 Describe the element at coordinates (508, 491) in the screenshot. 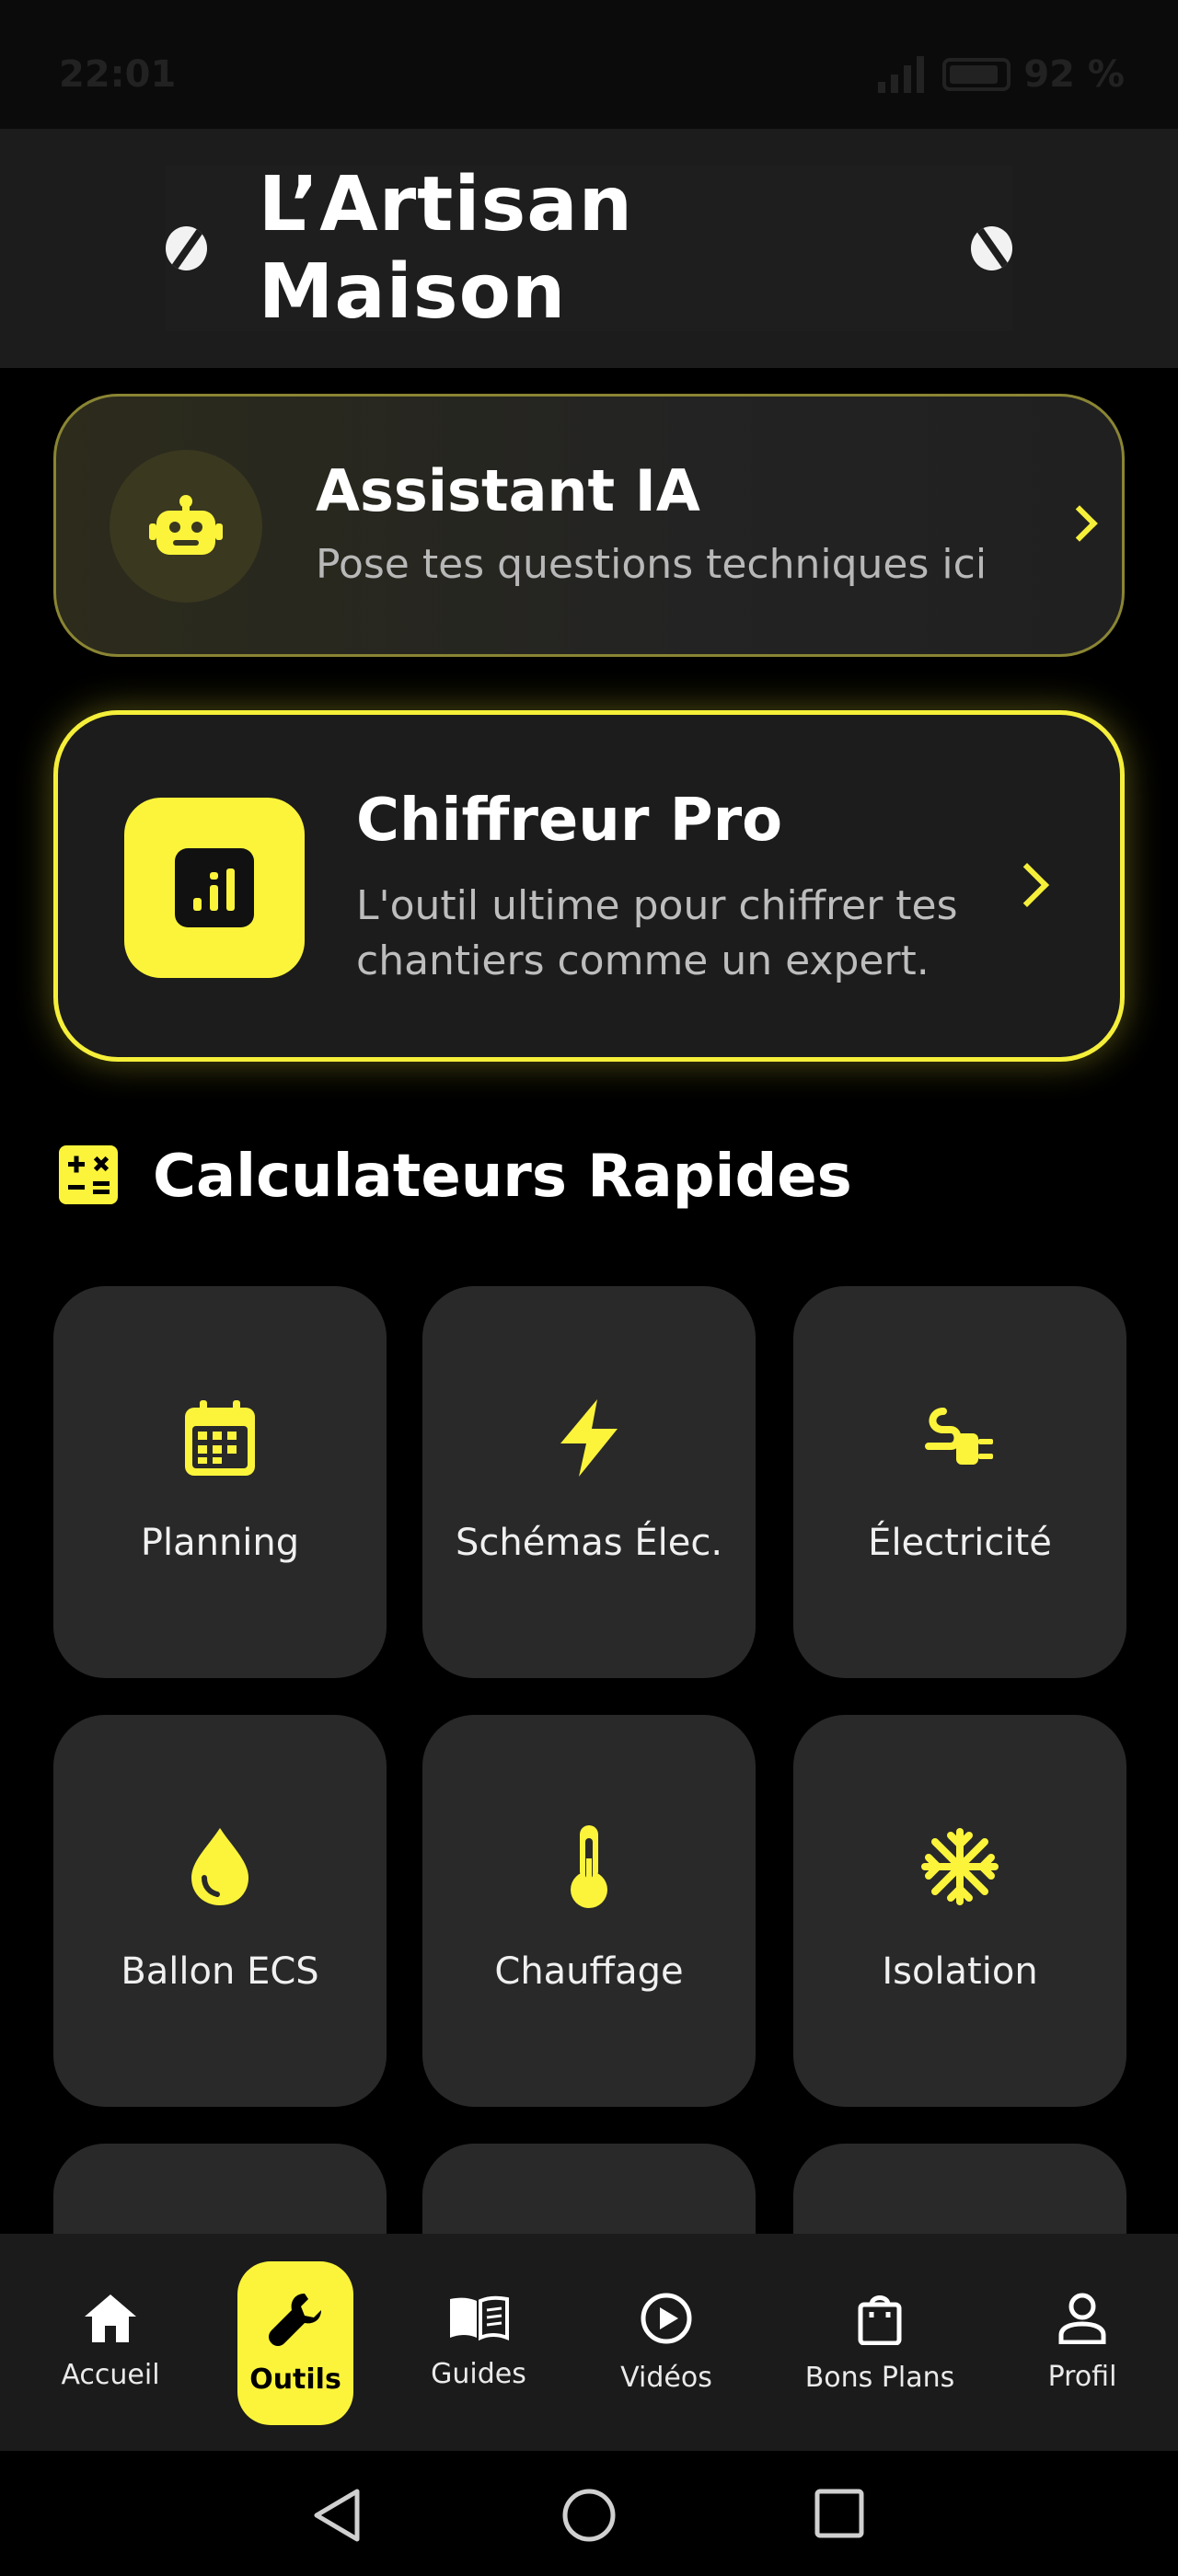

I see `assistant-title: Assistant IA` at that location.